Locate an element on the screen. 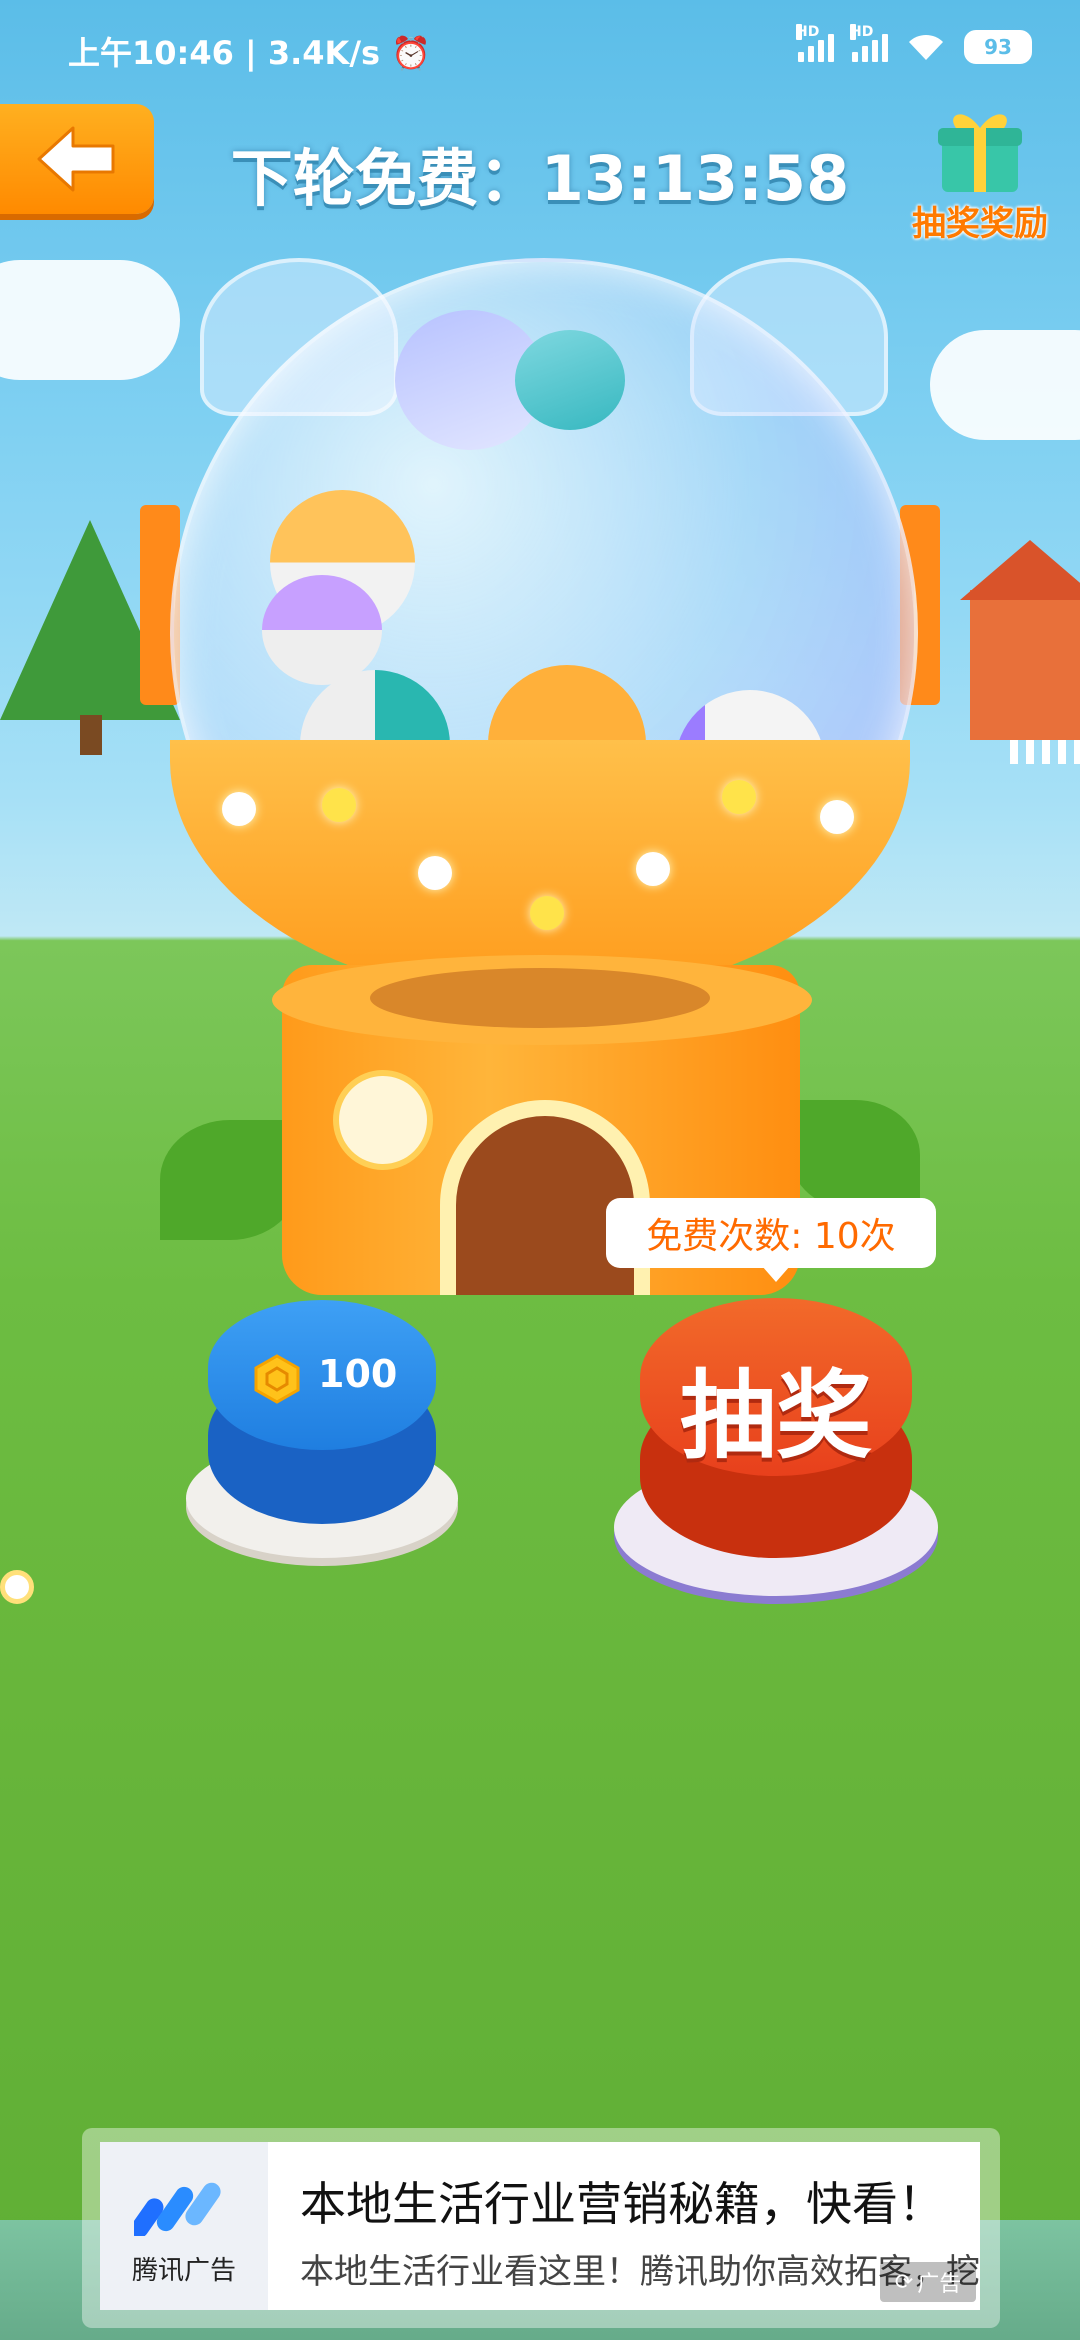 The image size is (1080, 2340). leaf-left is located at coordinates (230, 1180).